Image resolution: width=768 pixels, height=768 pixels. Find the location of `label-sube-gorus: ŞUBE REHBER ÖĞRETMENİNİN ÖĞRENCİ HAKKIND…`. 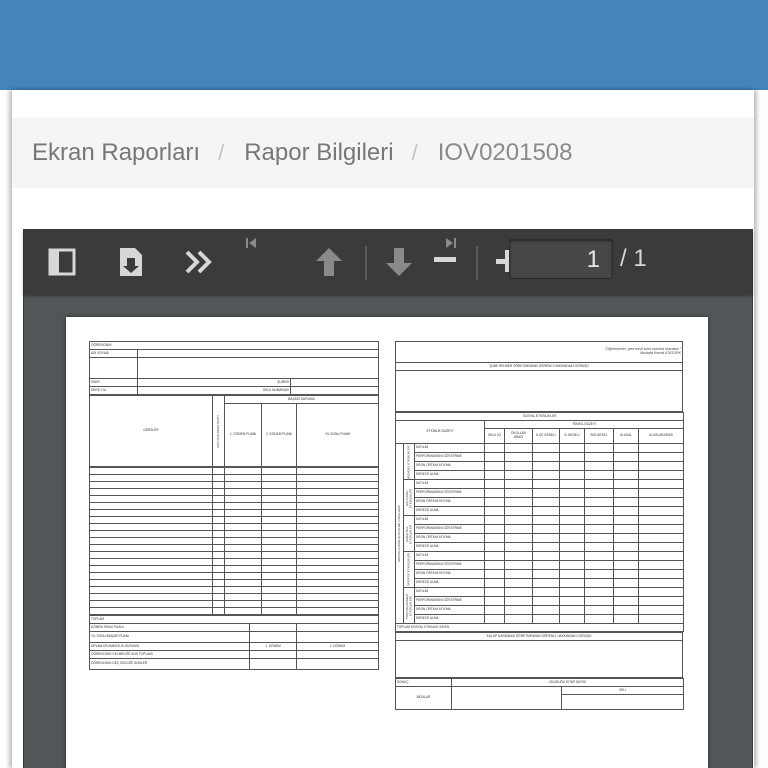

label-sube-gorus: ŞUBE REHBER ÖĞRETMENİNİN ÖĞRENCİ HAKKIND… is located at coordinates (539, 366).